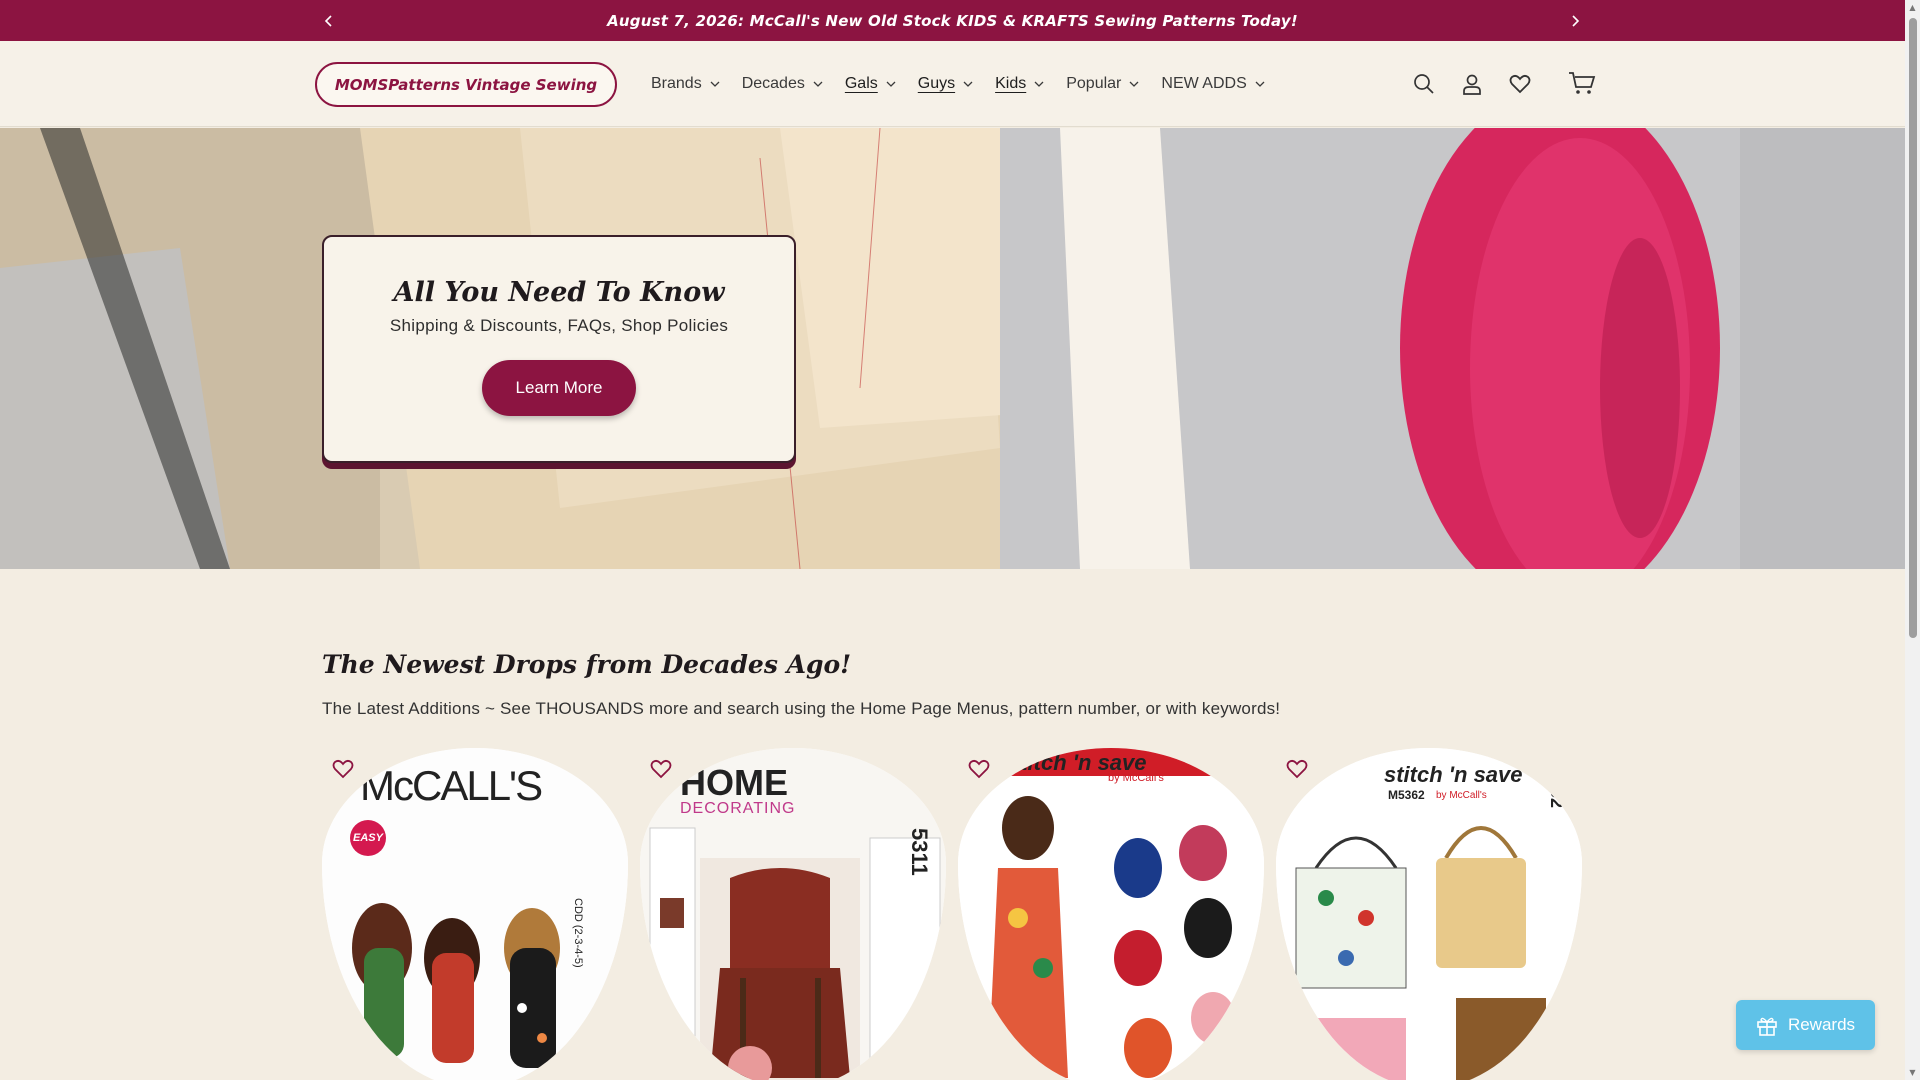 This screenshot has height=1080, width=1920. I want to click on scroll-down-arrow-icon: ▼, so click(1912, 1072).